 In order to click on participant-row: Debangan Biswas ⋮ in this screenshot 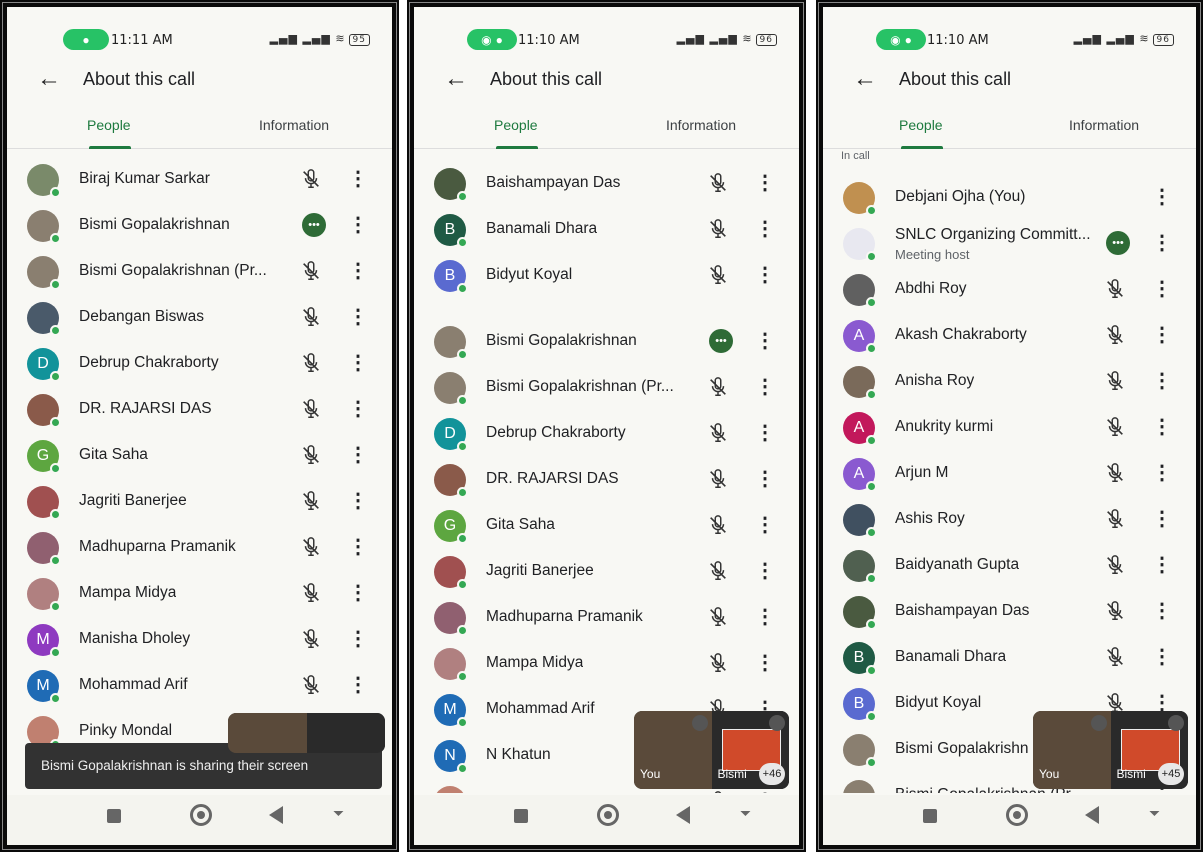, I will do `click(199, 318)`.